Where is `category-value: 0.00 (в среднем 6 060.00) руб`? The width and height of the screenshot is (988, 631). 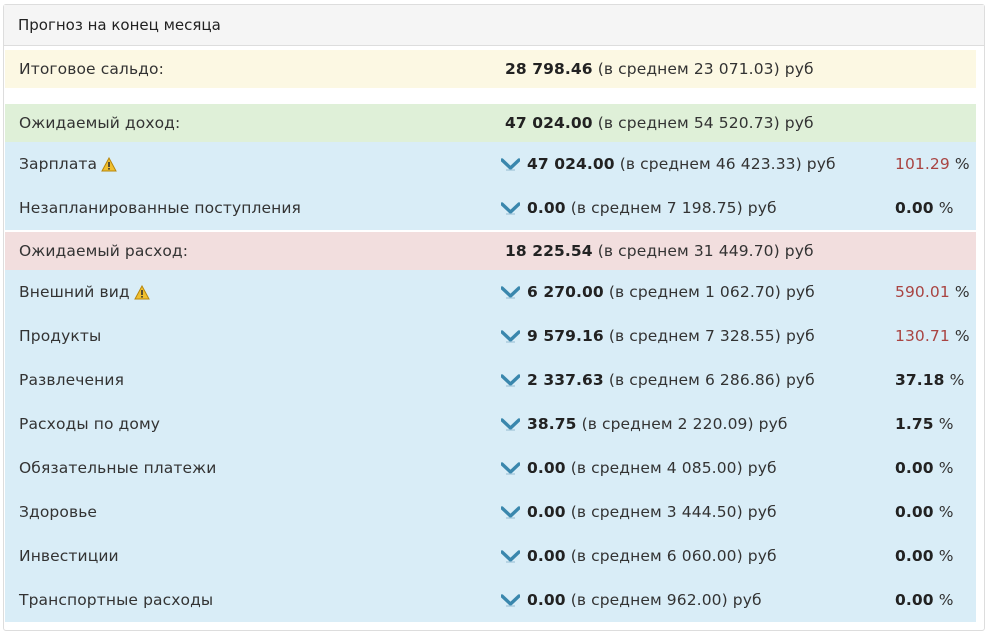 category-value: 0.00 (в среднем 6 060.00) руб is located at coordinates (638, 556).